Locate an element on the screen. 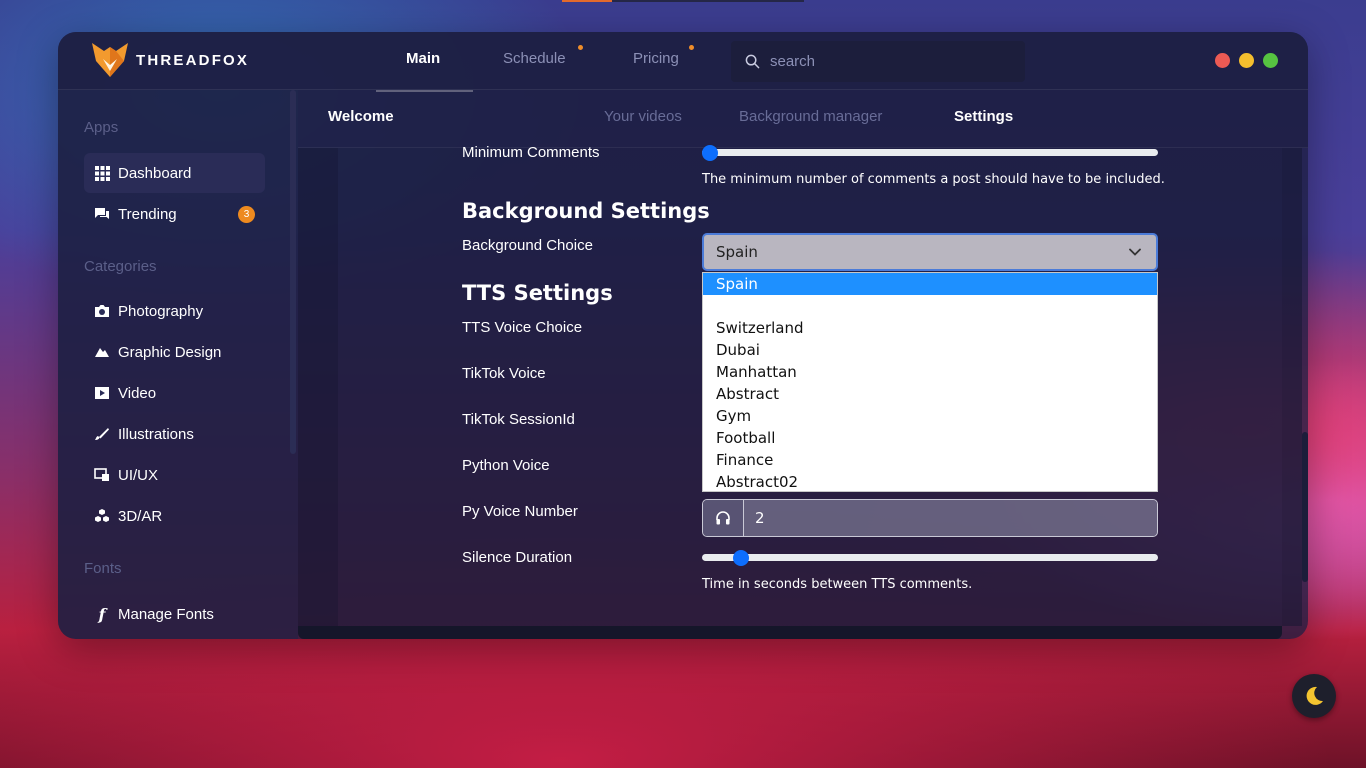 This screenshot has width=1366, height=768. chat-icon is located at coordinates (102, 214).